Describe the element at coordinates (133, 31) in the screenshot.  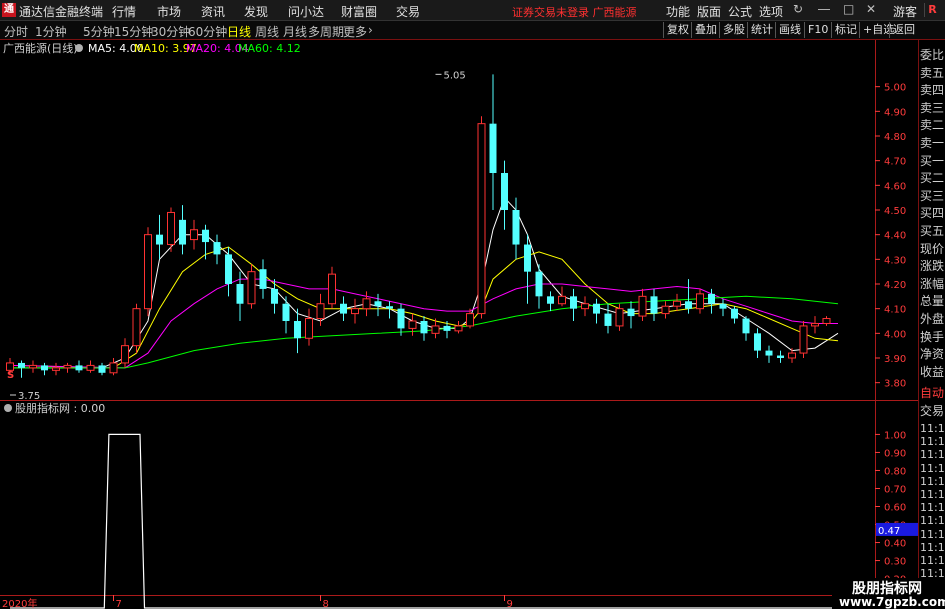
I see `tab-15min: 15分钟` at that location.